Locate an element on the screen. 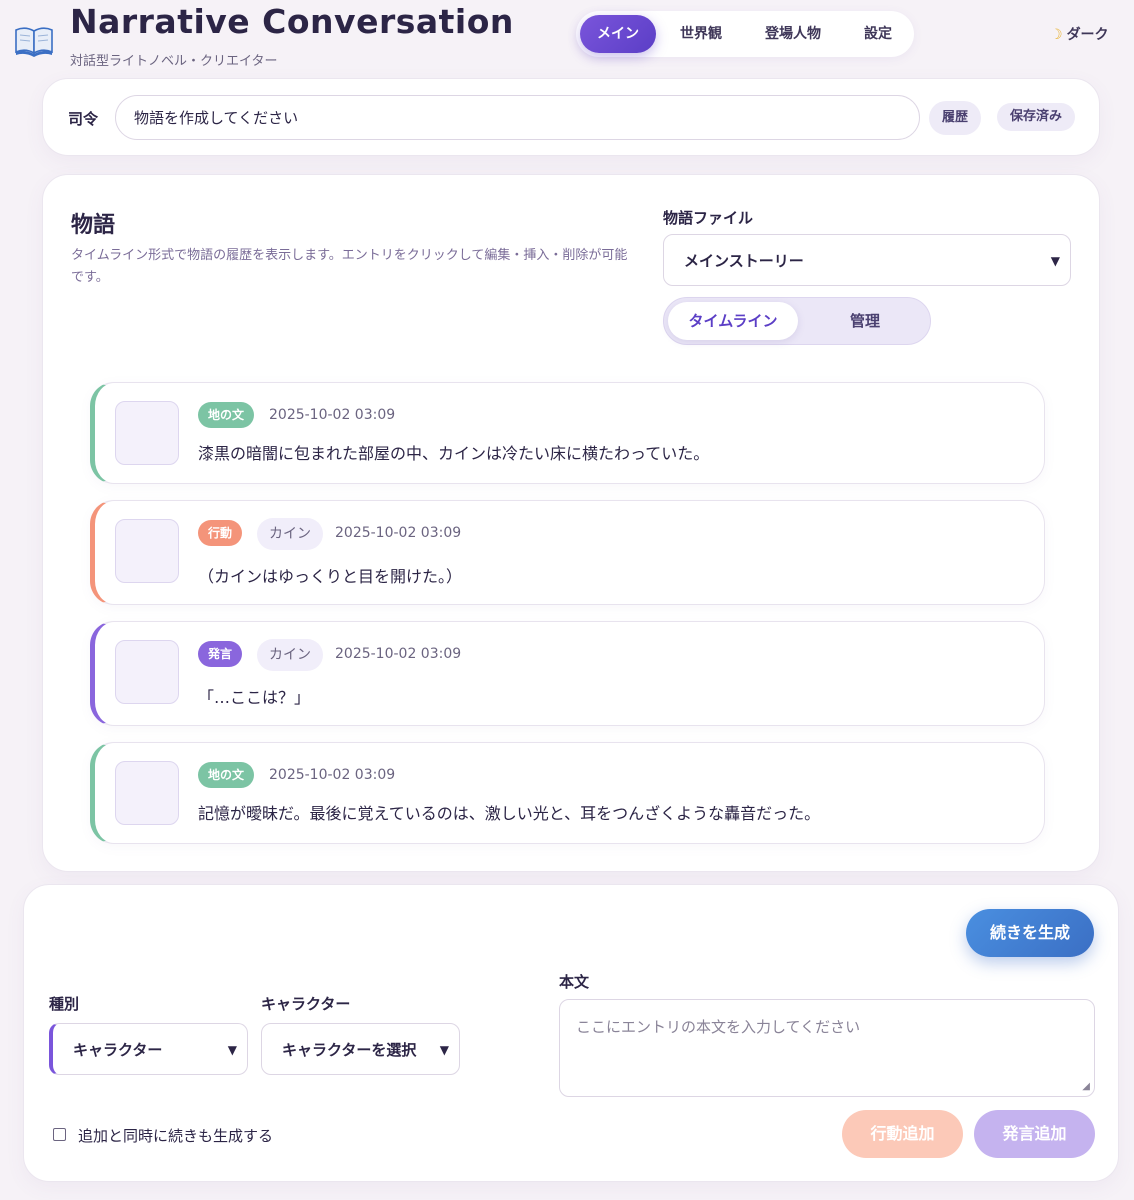 The image size is (1134, 1200). entry-text: 漆黒の暗闇に包まれた部屋の中、カインは冷たい床に横たわっていた。 is located at coordinates (454, 453).